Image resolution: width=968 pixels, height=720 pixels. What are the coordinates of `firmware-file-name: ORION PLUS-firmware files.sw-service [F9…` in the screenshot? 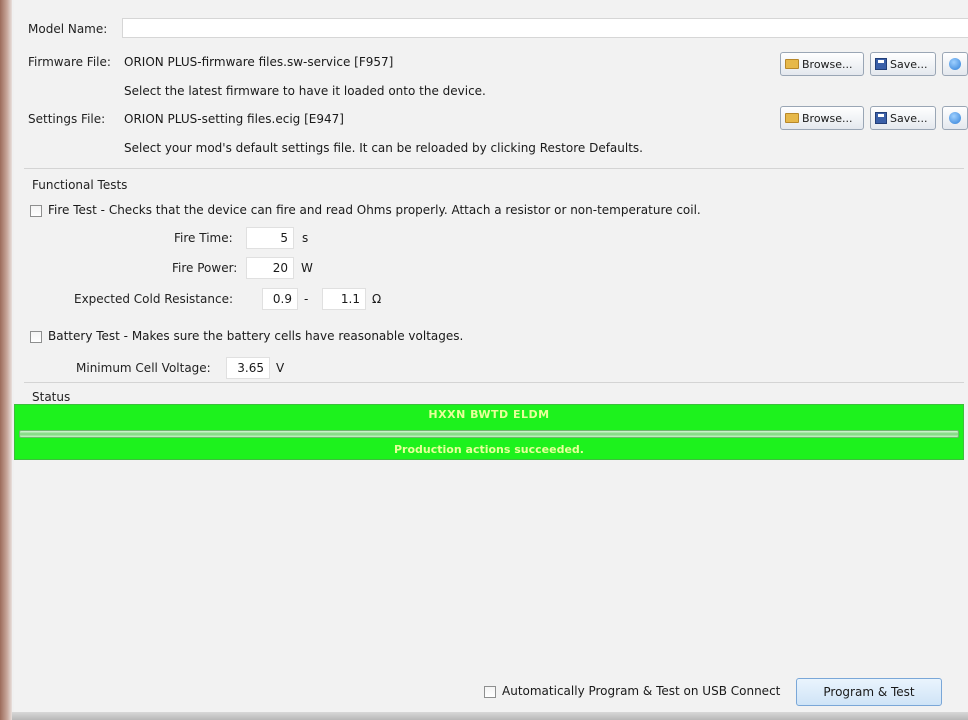 It's located at (259, 62).